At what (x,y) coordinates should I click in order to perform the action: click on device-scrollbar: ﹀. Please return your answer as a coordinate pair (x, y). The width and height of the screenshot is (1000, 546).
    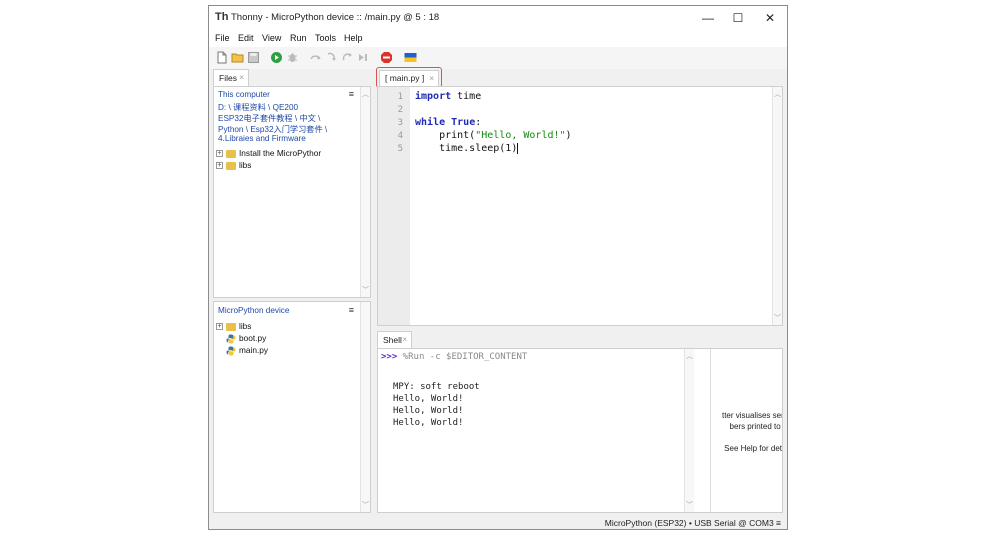
    Looking at the image, I should click on (365, 407).